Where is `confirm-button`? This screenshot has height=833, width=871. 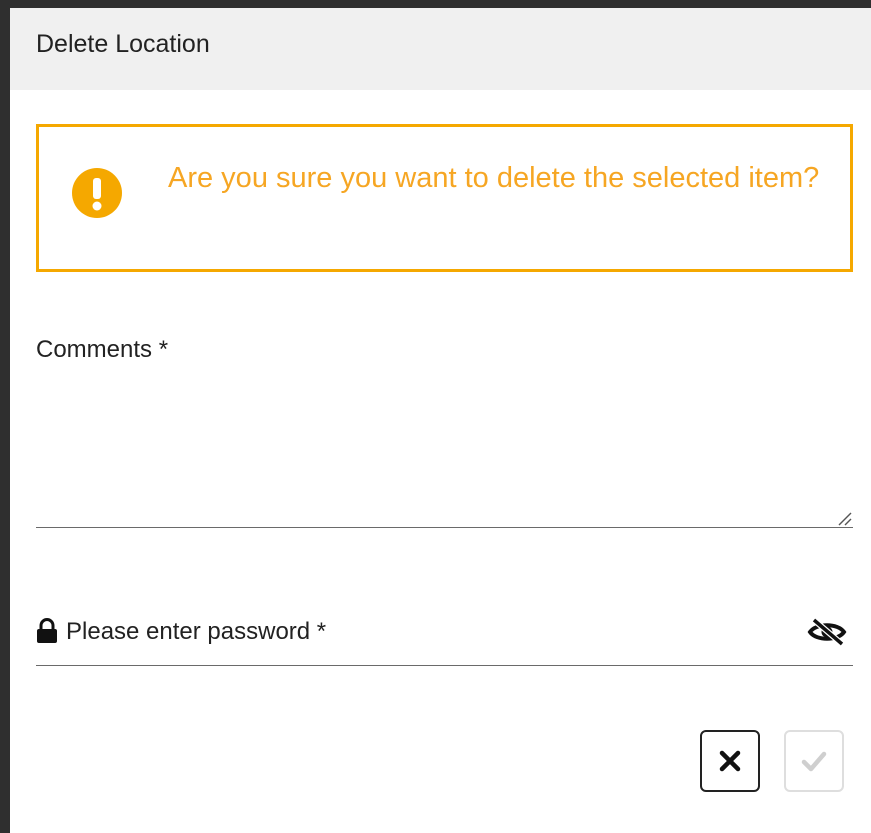
confirm-button is located at coordinates (814, 761).